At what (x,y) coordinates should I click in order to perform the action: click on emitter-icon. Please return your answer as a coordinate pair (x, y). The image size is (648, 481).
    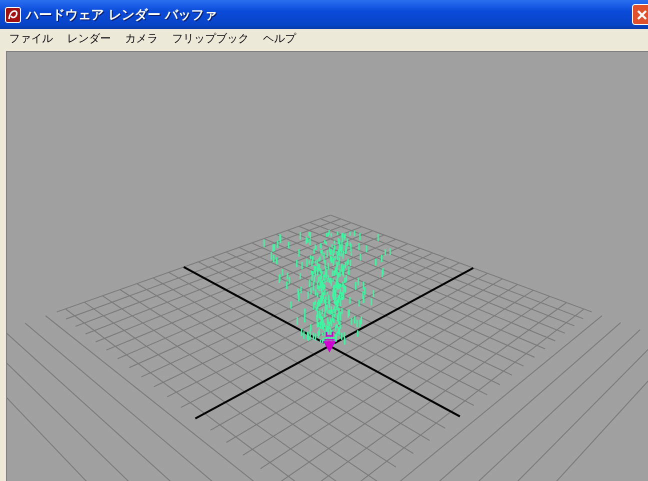
    Looking at the image, I should click on (330, 342).